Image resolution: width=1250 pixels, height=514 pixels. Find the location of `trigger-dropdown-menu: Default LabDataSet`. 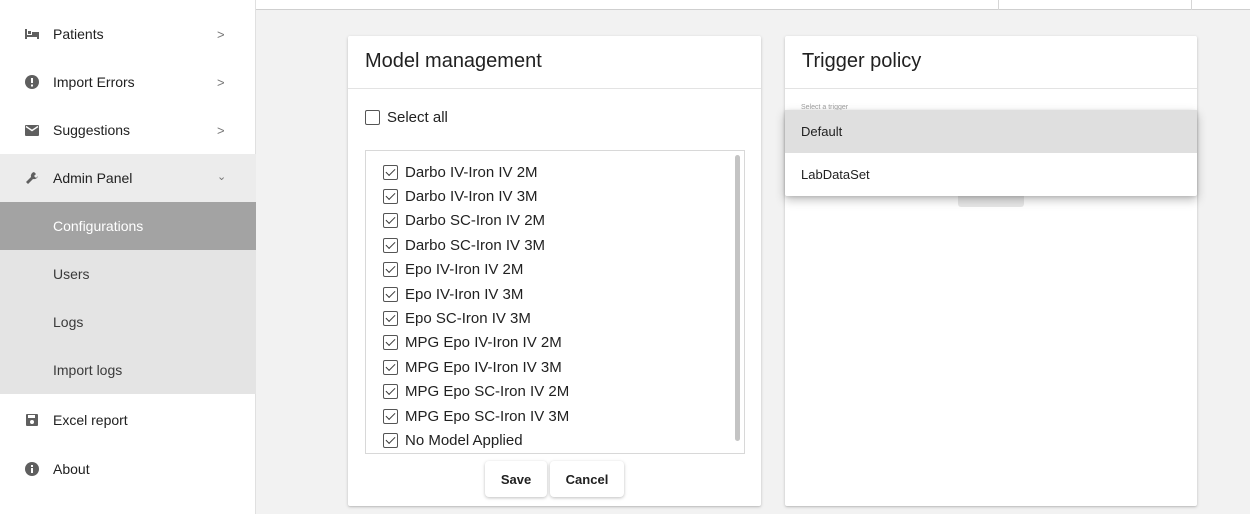

trigger-dropdown-menu: Default LabDataSet is located at coordinates (991, 153).